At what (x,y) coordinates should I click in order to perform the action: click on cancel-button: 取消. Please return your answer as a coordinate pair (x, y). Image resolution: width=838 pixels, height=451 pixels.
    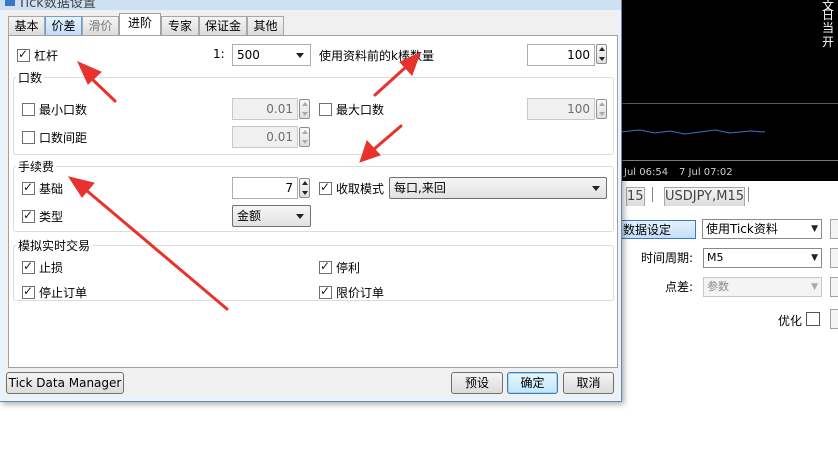
    Looking at the image, I should click on (588, 383).